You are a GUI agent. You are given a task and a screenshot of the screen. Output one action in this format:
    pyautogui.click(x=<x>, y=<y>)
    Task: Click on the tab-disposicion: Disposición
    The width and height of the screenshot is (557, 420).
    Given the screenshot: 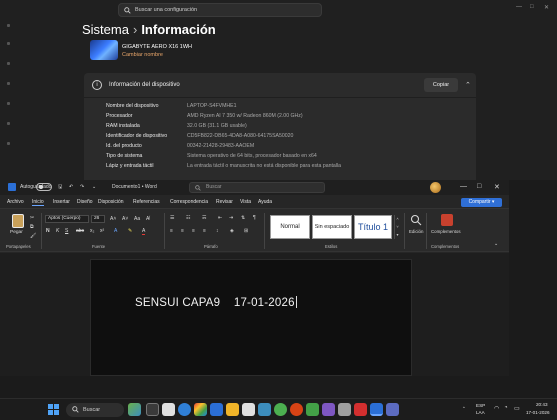 What is the action you would take?
    pyautogui.click(x=111, y=202)
    